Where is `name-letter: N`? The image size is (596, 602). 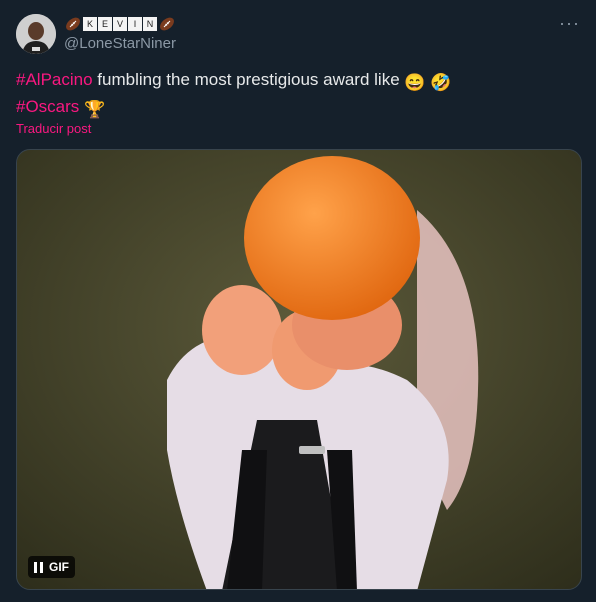
name-letter: N is located at coordinates (150, 24).